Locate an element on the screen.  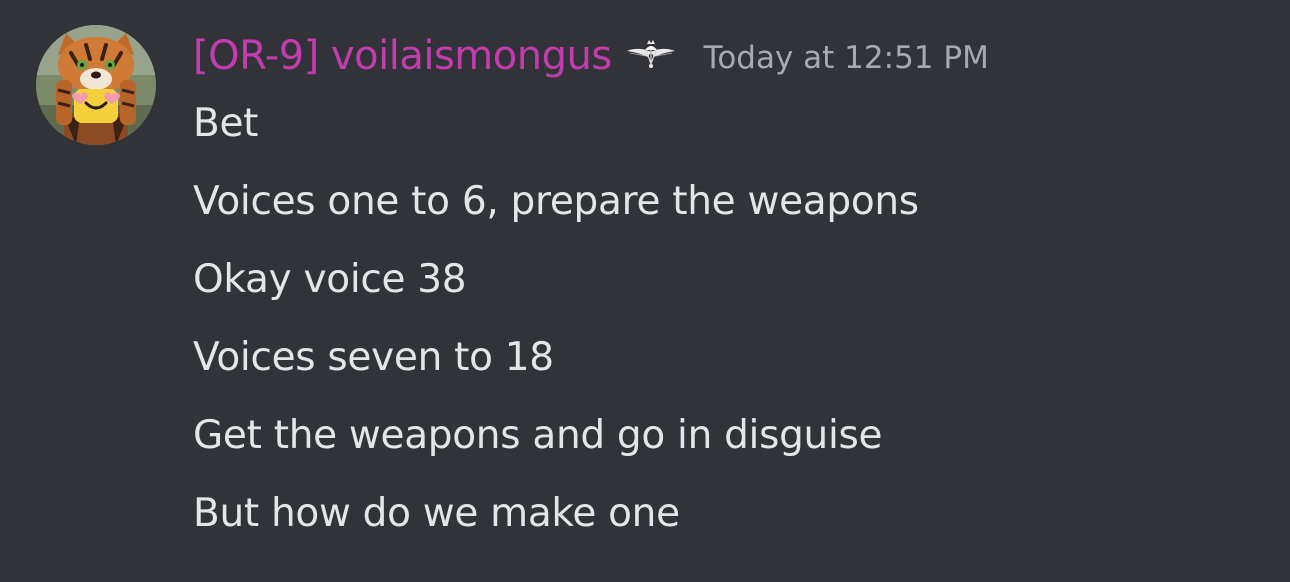
role-icon-graphic is located at coordinates (650, 54).